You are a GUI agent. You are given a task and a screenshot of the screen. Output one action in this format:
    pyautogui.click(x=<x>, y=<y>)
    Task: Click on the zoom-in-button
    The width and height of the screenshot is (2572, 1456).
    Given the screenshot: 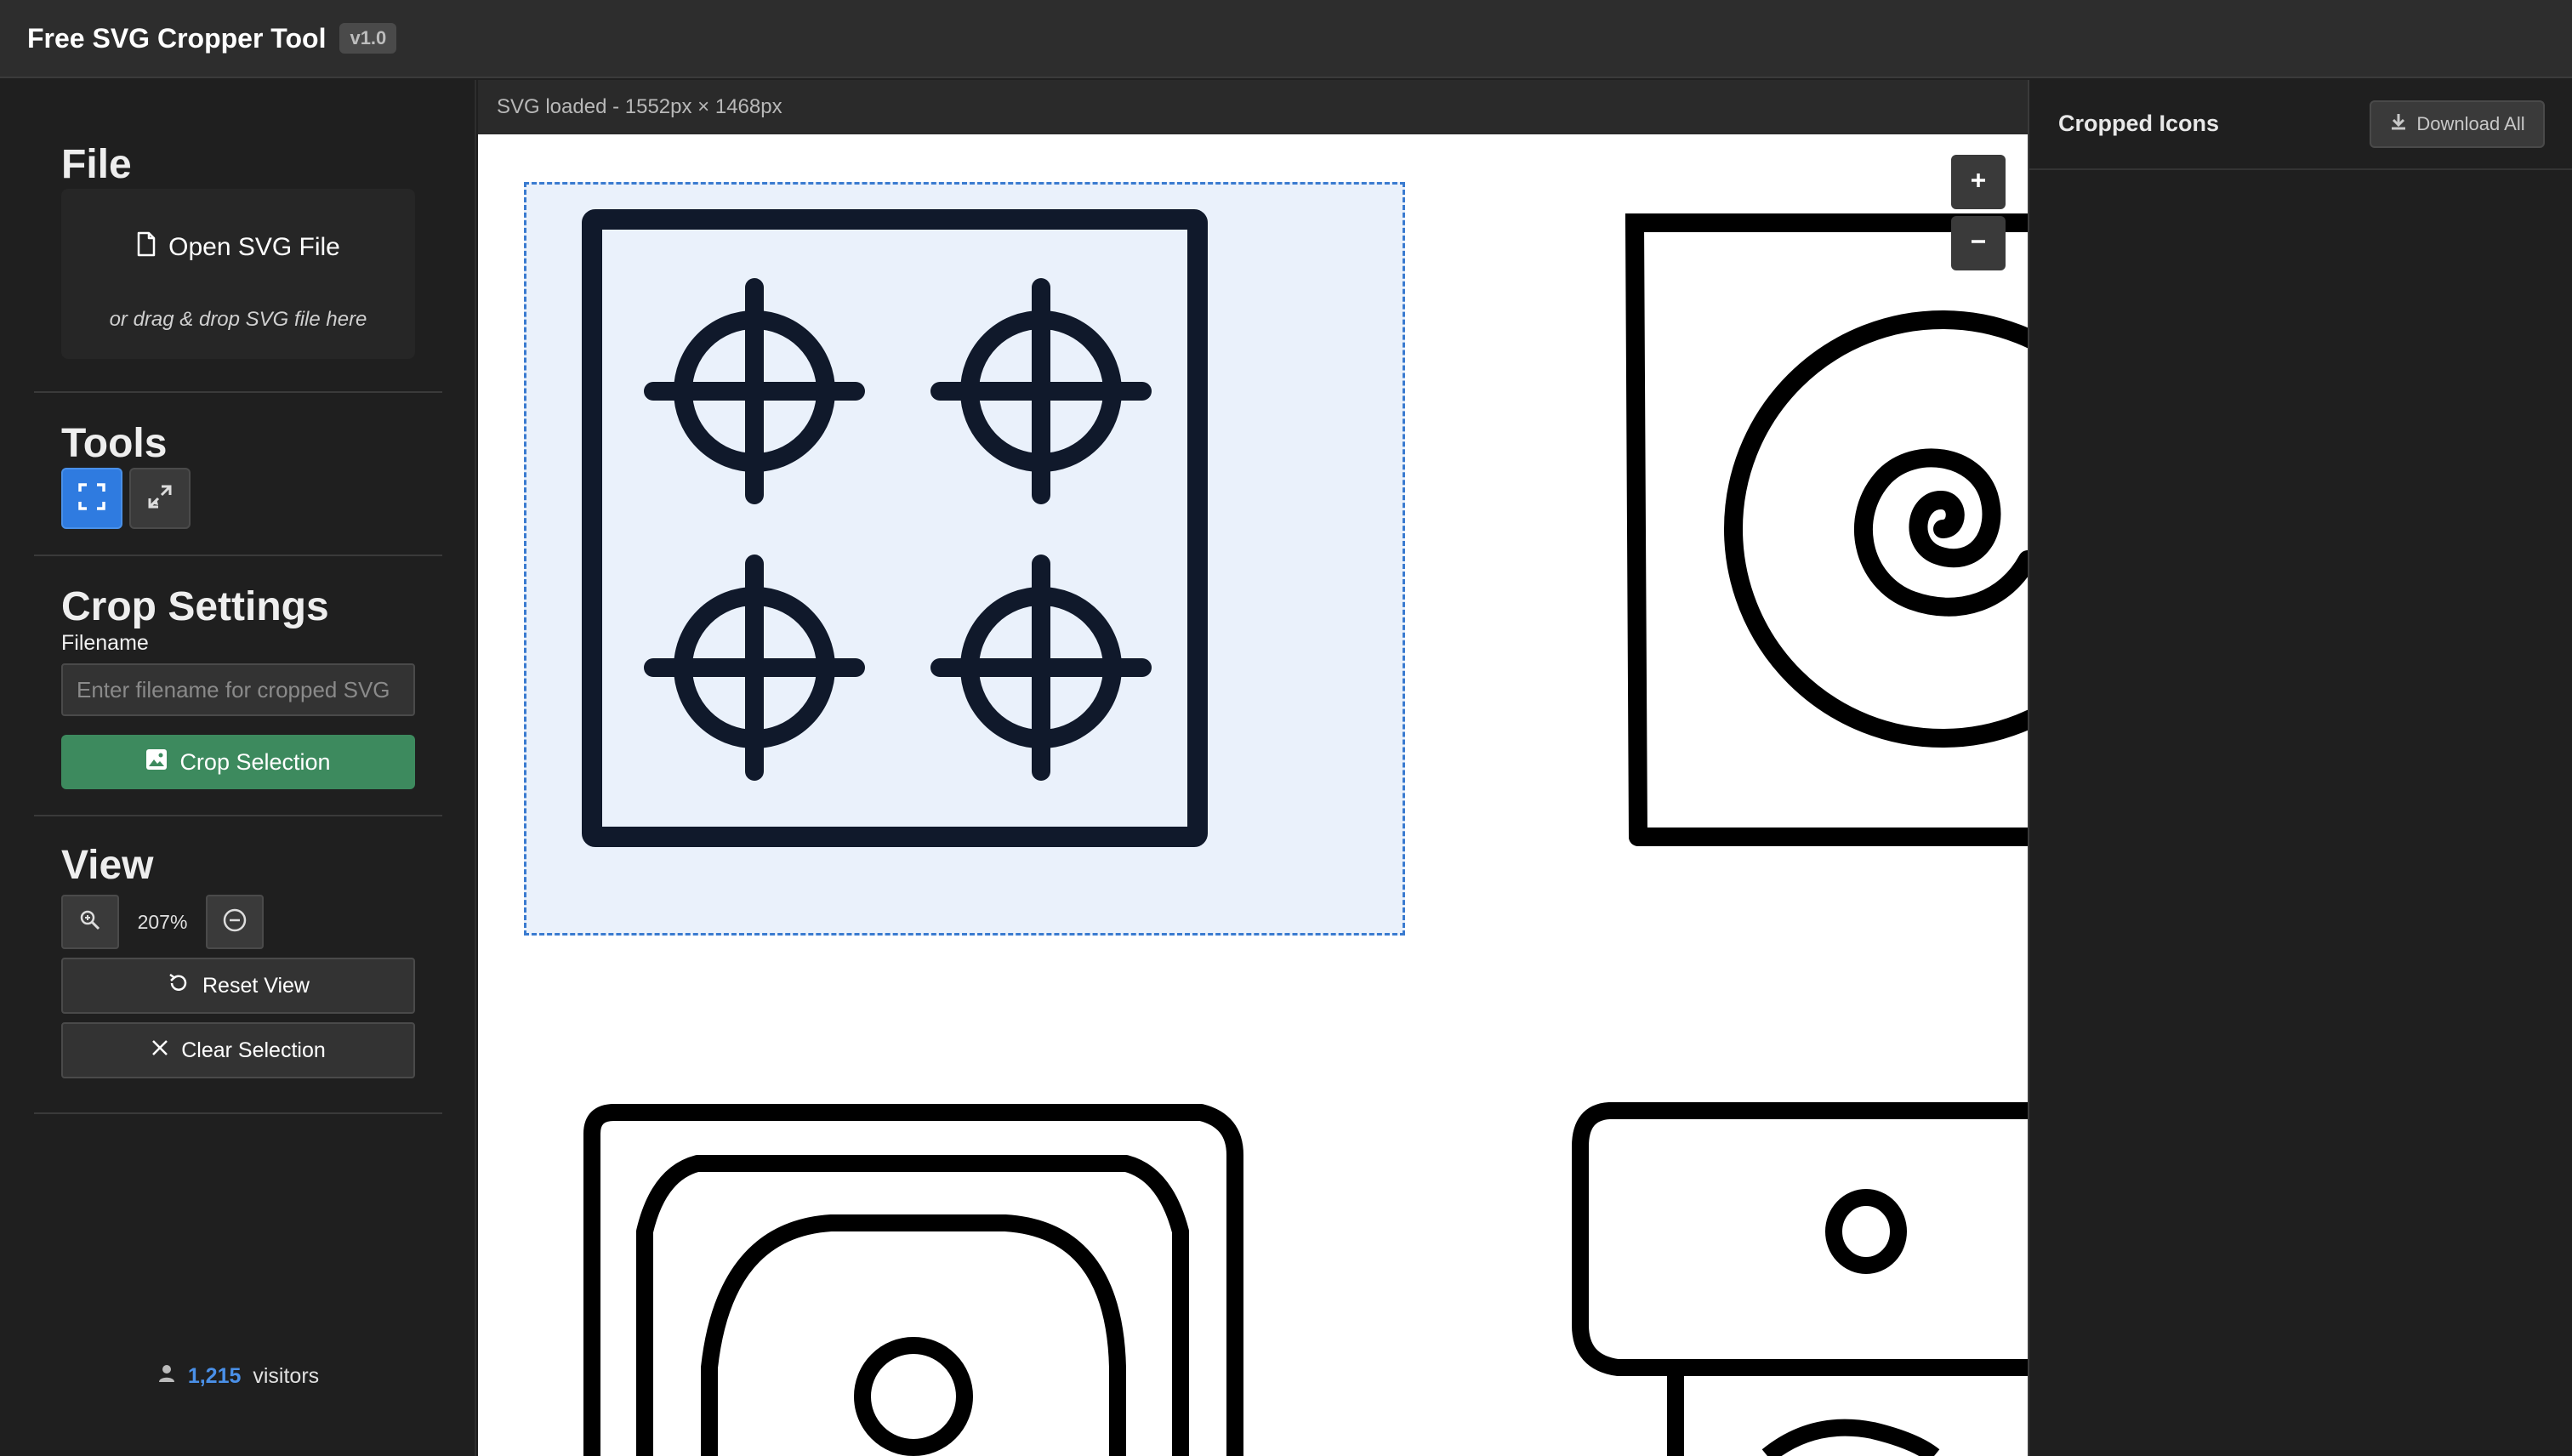 What is the action you would take?
    pyautogui.click(x=90, y=922)
    